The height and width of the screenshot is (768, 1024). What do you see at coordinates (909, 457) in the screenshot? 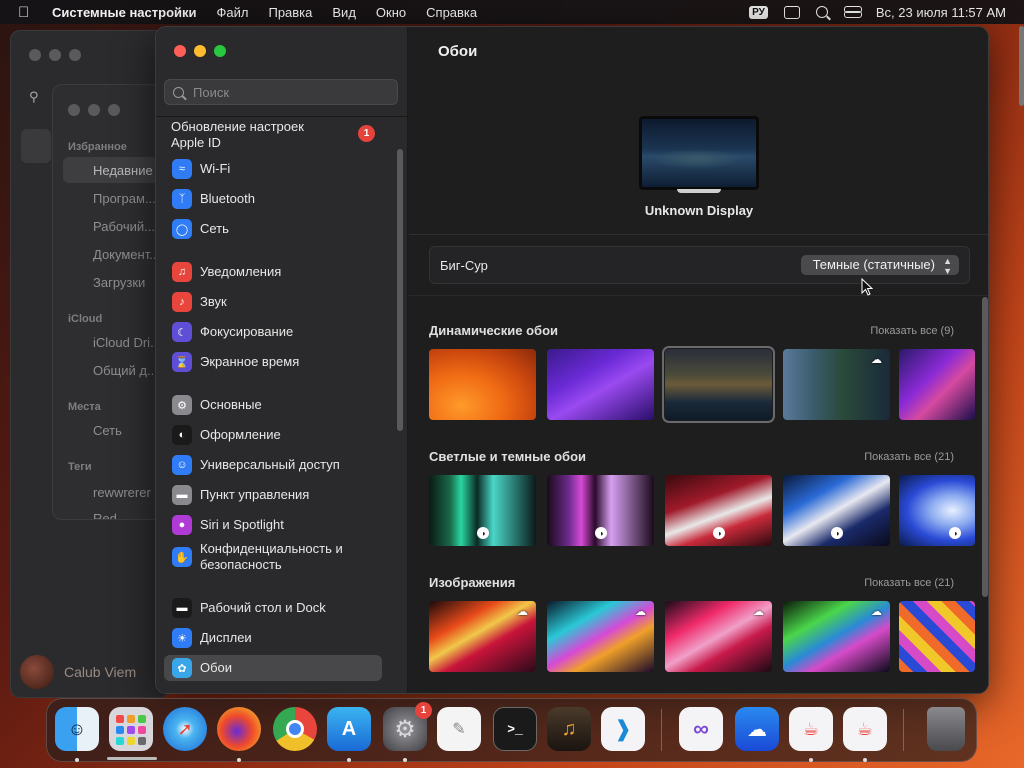
I see `show-all-light-dark-button: Показать все (21)` at bounding box center [909, 457].